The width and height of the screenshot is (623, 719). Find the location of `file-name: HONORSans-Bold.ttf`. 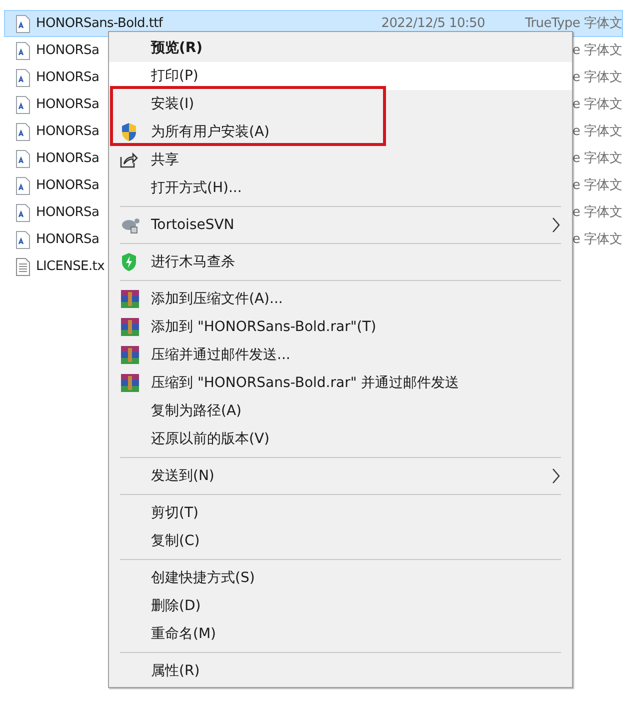

file-name: HONORSans-Bold.ttf is located at coordinates (99, 23).